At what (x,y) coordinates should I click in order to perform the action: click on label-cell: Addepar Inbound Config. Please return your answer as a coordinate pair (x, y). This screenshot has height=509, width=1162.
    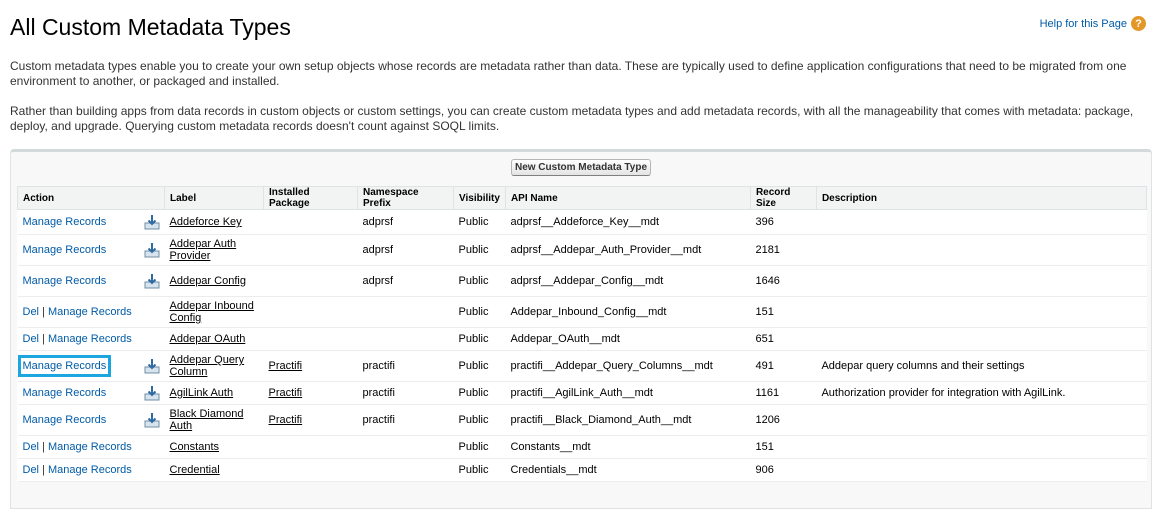
    Looking at the image, I should click on (214, 312).